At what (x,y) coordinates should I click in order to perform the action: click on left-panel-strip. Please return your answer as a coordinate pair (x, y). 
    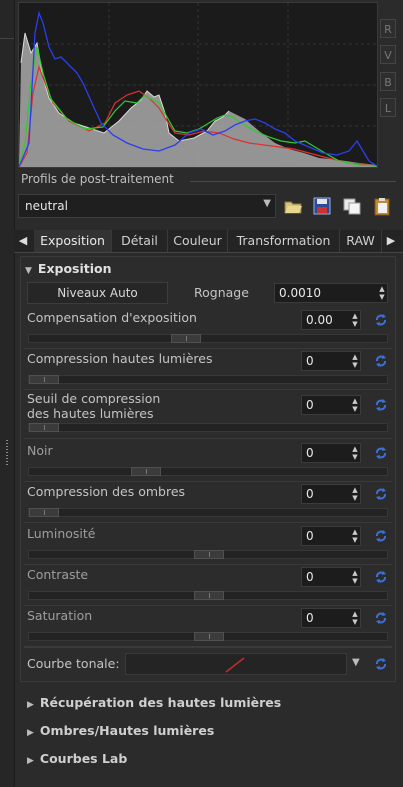
    Looking at the image, I should click on (7, 393).